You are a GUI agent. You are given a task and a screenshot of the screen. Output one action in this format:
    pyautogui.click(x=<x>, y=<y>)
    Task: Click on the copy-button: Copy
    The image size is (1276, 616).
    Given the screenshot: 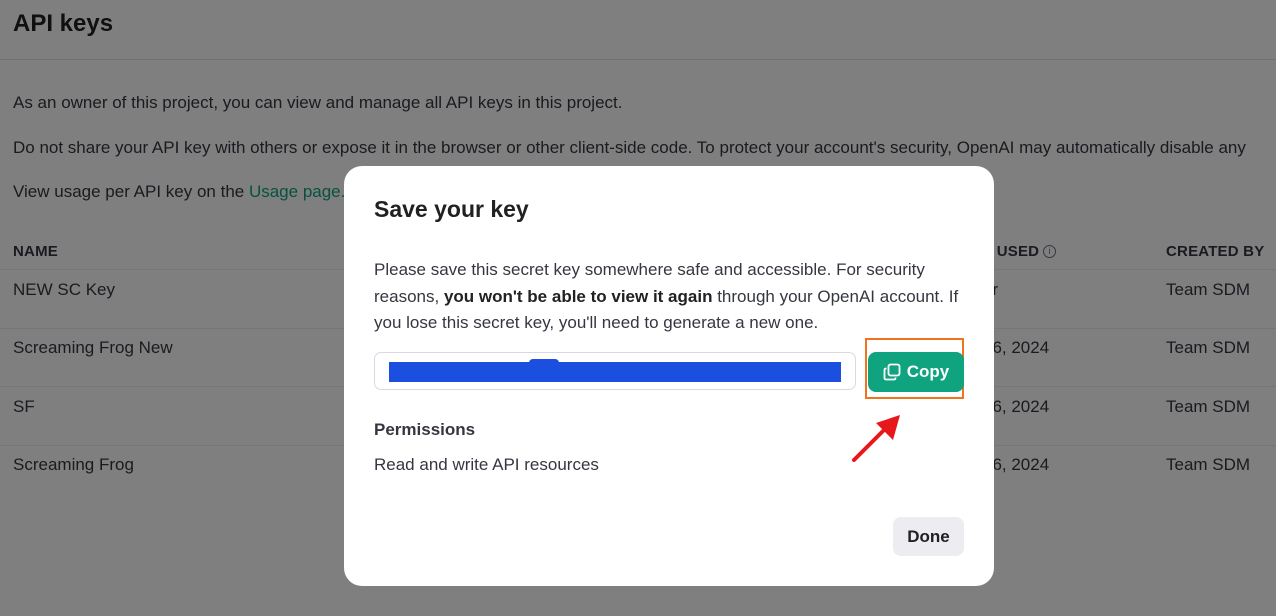 What is the action you would take?
    pyautogui.click(x=916, y=372)
    